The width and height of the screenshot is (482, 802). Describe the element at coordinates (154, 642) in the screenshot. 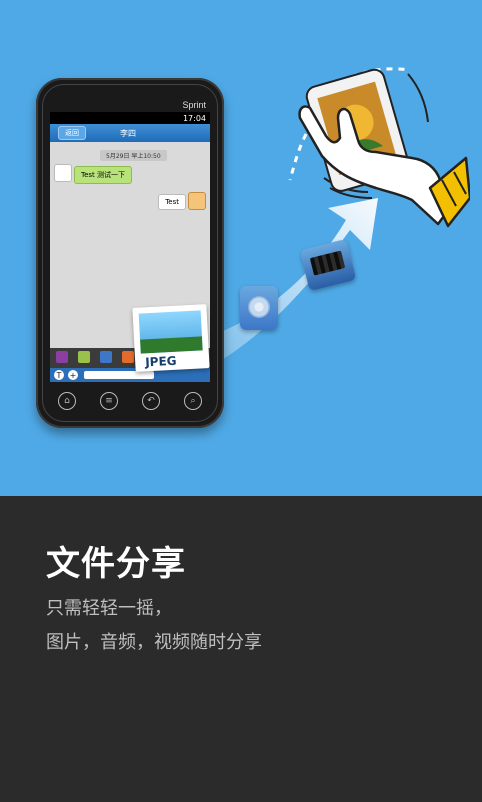

I see `feature-line-2: 图片，音频，视频随时分享` at that location.